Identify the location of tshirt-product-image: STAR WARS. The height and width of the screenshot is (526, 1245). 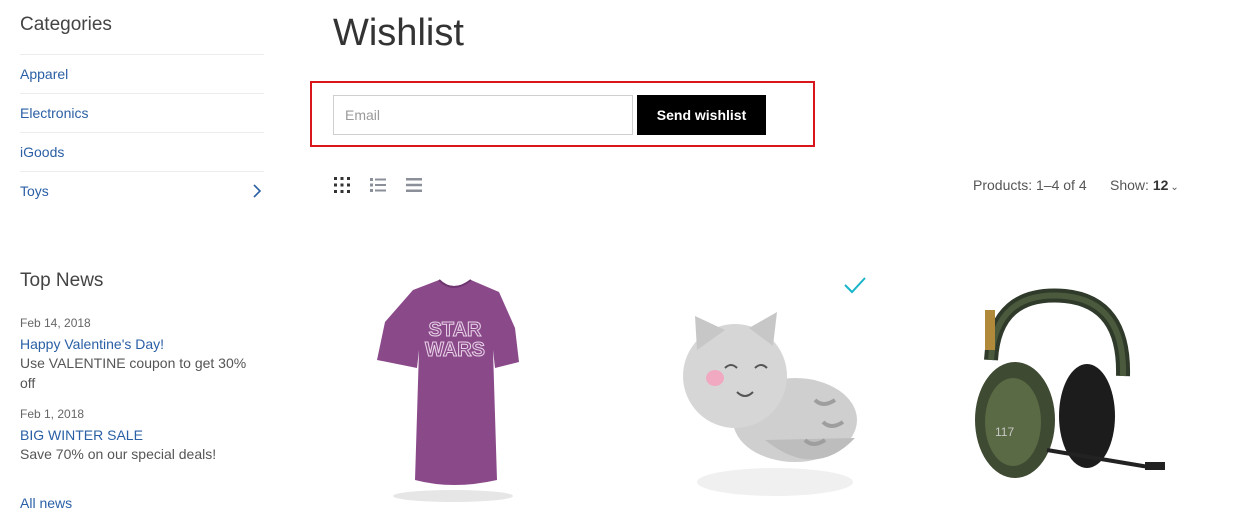
(470, 385).